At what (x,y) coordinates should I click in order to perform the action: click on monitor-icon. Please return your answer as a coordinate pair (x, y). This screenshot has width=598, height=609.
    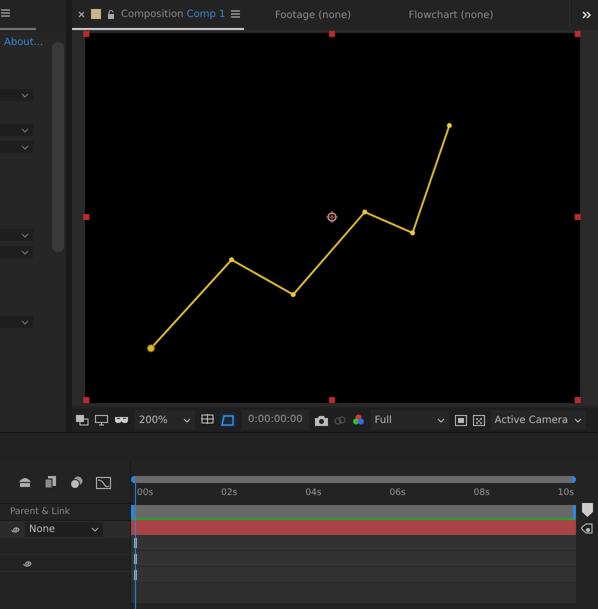
    Looking at the image, I should click on (101, 420).